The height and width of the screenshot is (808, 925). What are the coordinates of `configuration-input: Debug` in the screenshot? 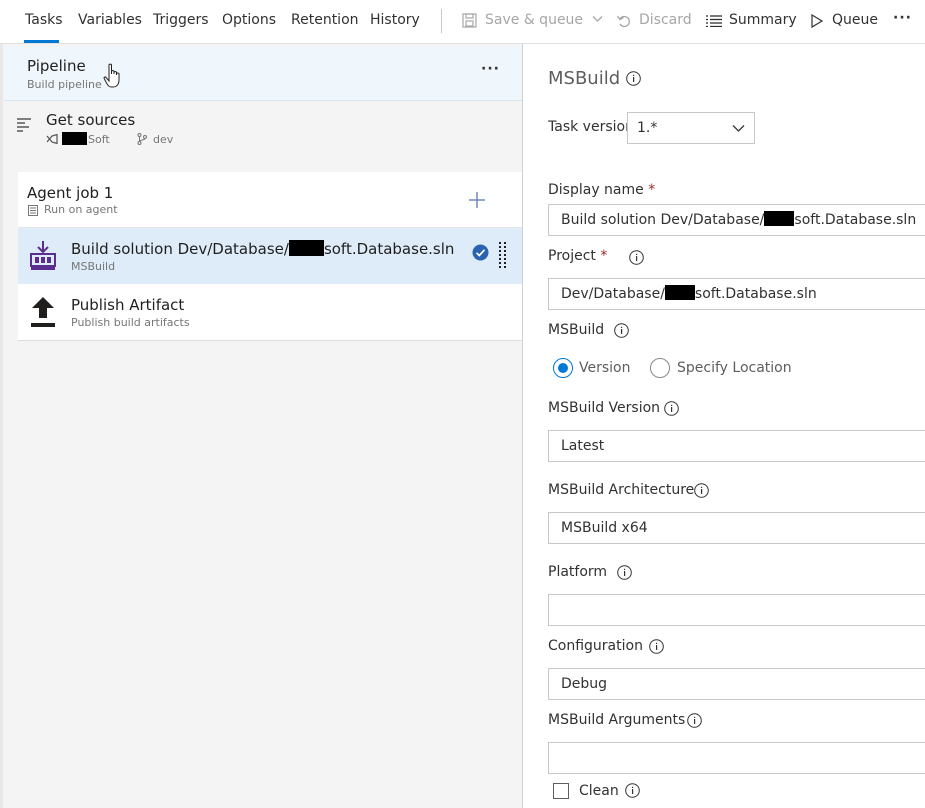 It's located at (736, 684).